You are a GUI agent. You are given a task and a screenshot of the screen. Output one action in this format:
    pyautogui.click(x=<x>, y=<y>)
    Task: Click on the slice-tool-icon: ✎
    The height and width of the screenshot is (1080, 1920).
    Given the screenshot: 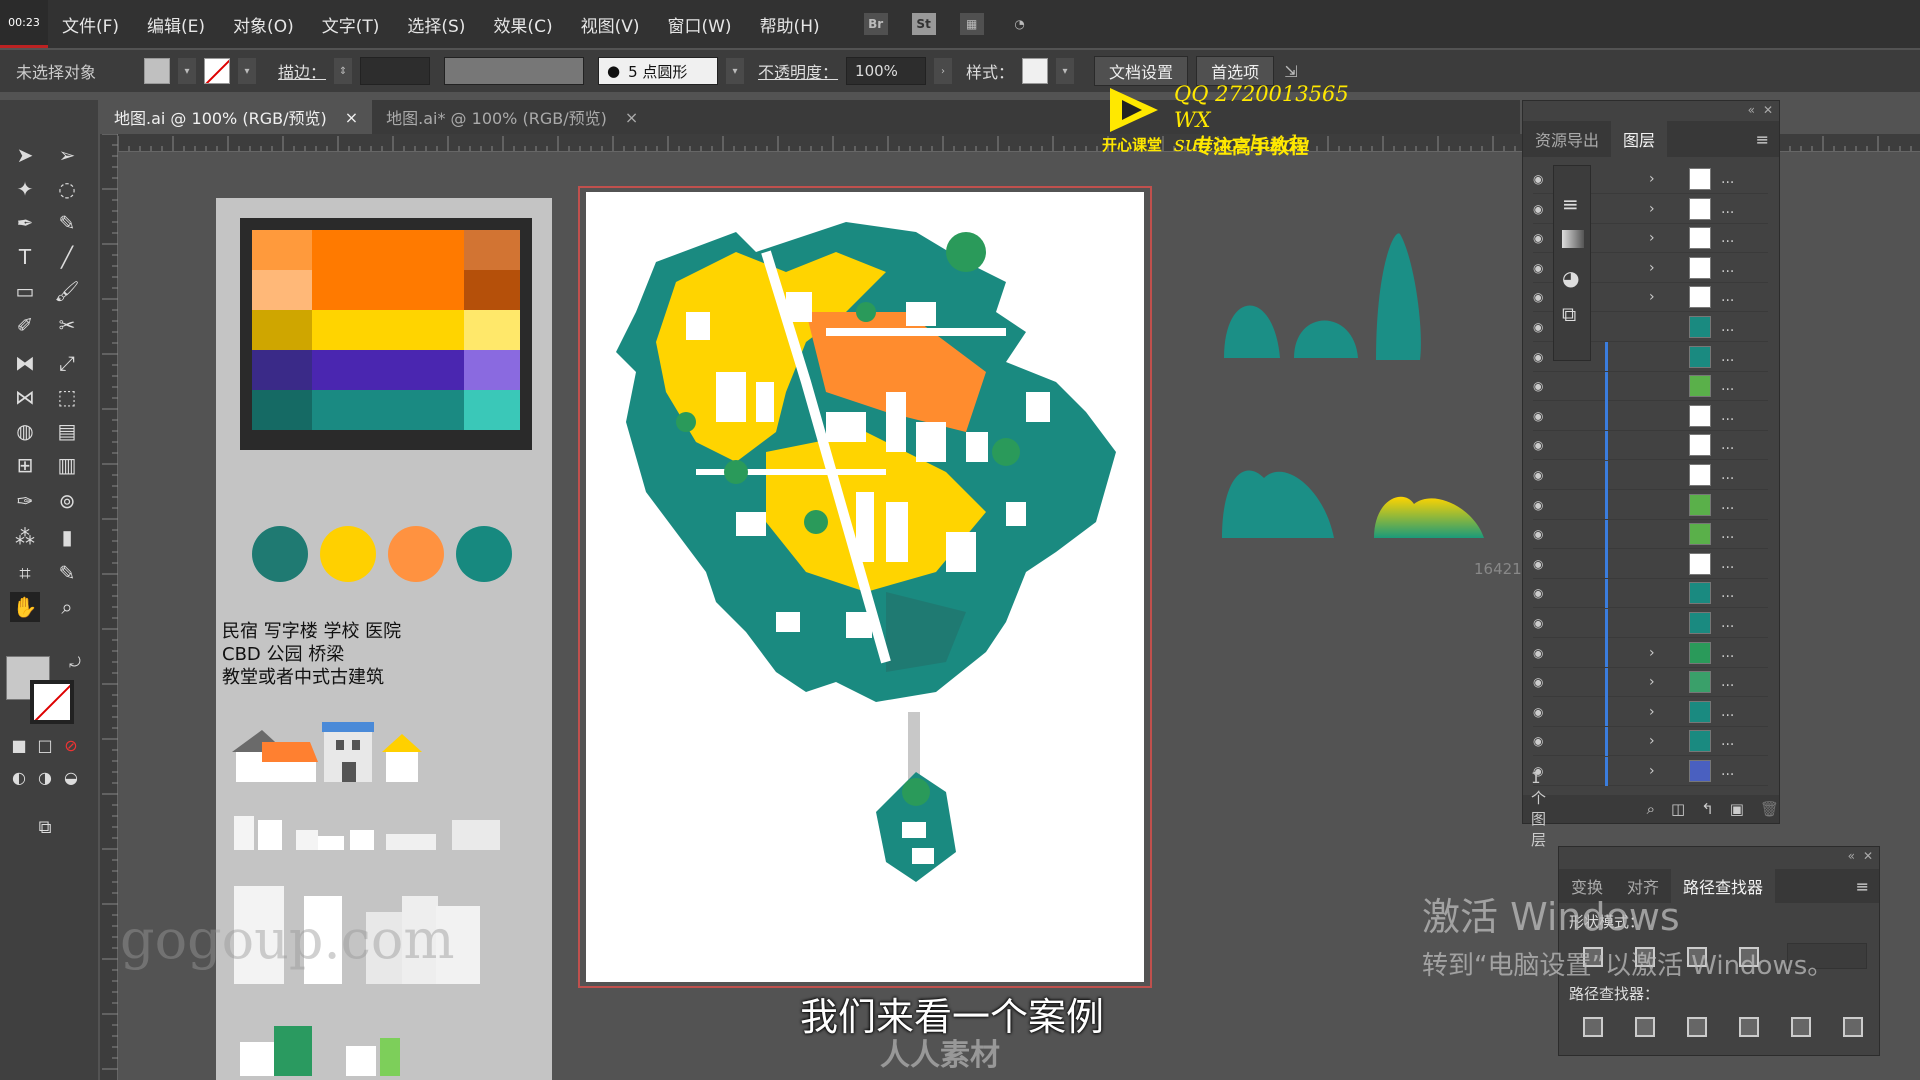 What is the action you would take?
    pyautogui.click(x=67, y=573)
    